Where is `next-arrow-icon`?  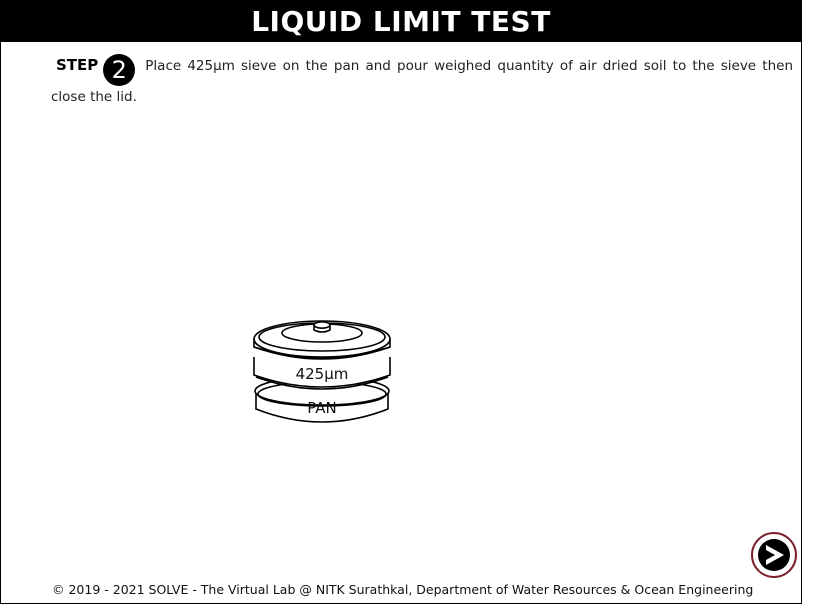
next-arrow-icon is located at coordinates (774, 555).